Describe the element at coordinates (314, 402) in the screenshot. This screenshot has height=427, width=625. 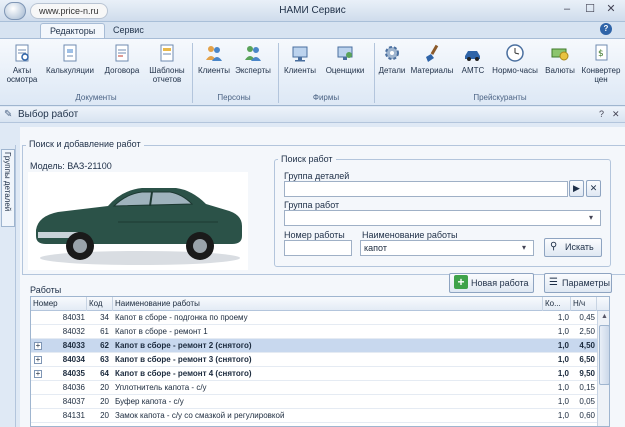
I see `table-row: 84037 20 Буфер капота - с/у 1,0 0,05` at that location.